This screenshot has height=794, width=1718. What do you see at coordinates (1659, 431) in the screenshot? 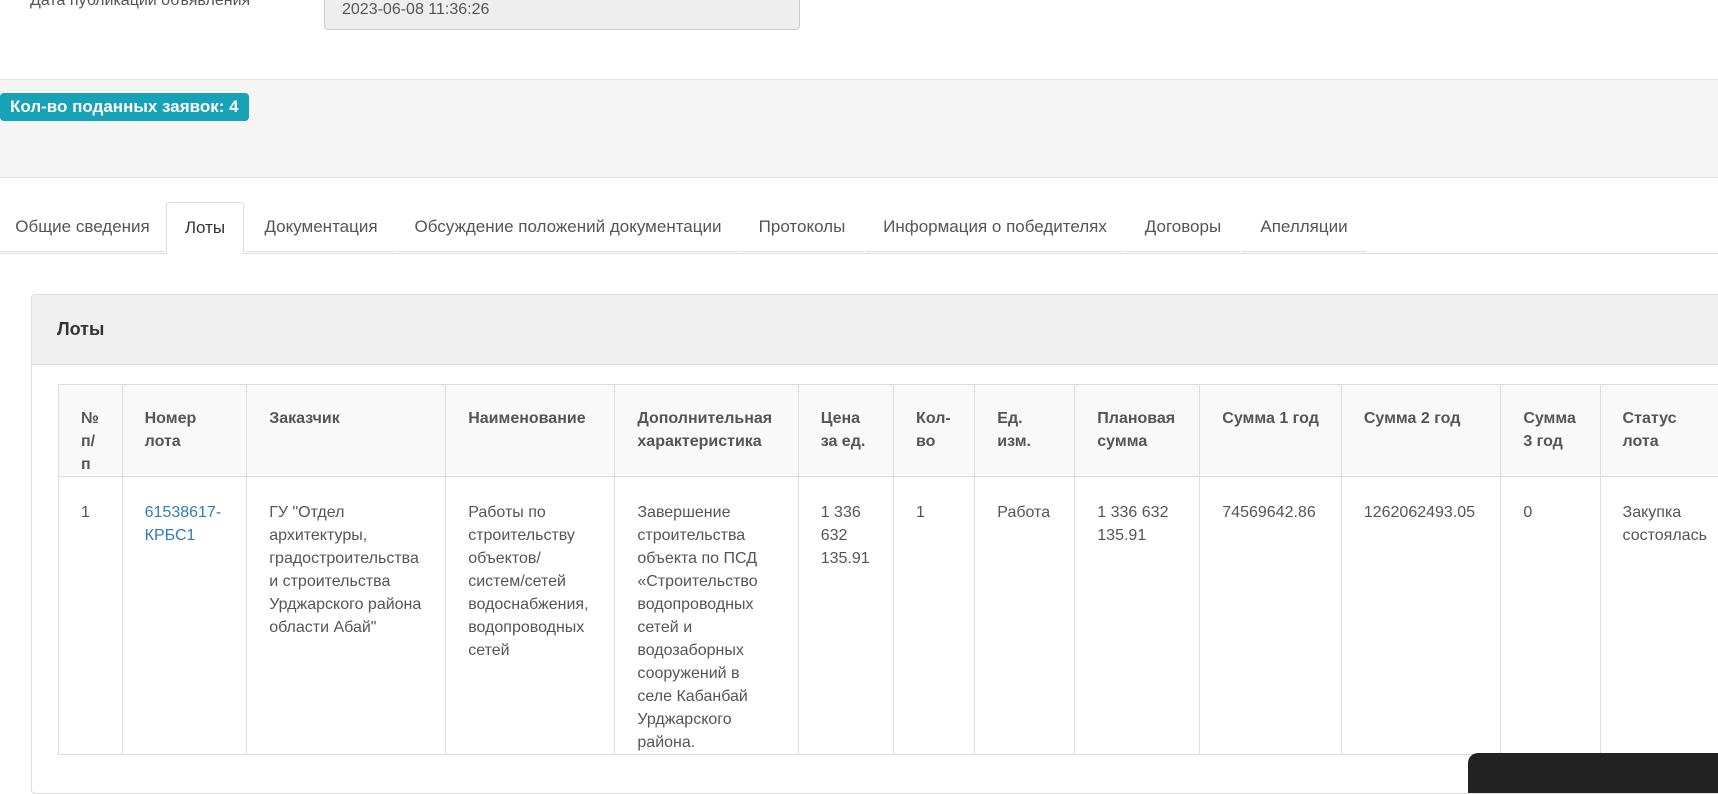
I see `header-status: Статус лота` at bounding box center [1659, 431].